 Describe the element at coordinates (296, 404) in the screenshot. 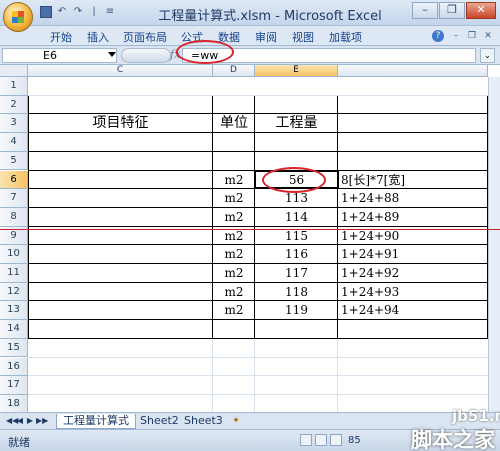

I see `cell-e18` at that location.